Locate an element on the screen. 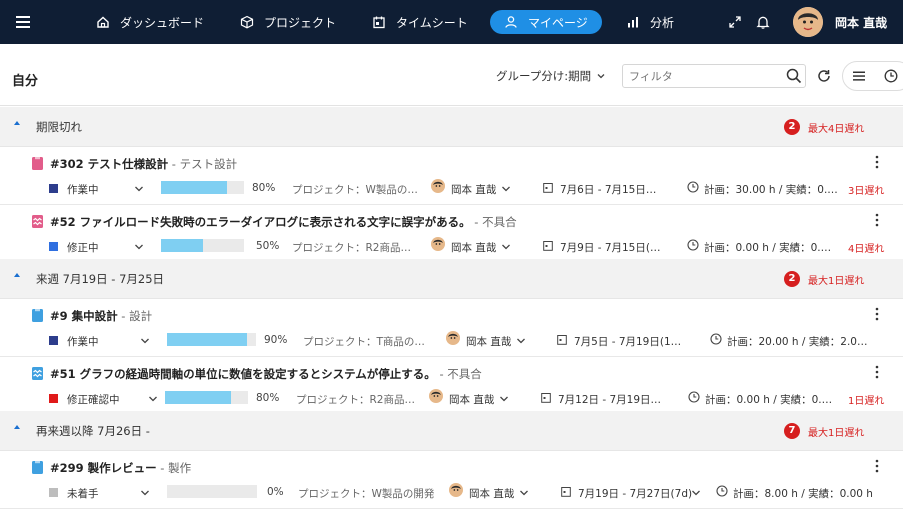 The width and height of the screenshot is (903, 509). task-title-text: #302 テスト仕様設計 is located at coordinates (109, 164).